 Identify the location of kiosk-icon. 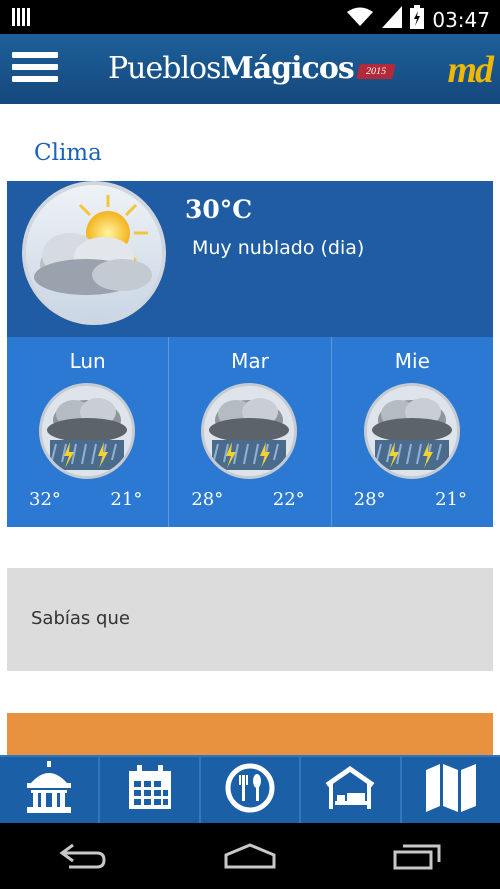
(49, 790).